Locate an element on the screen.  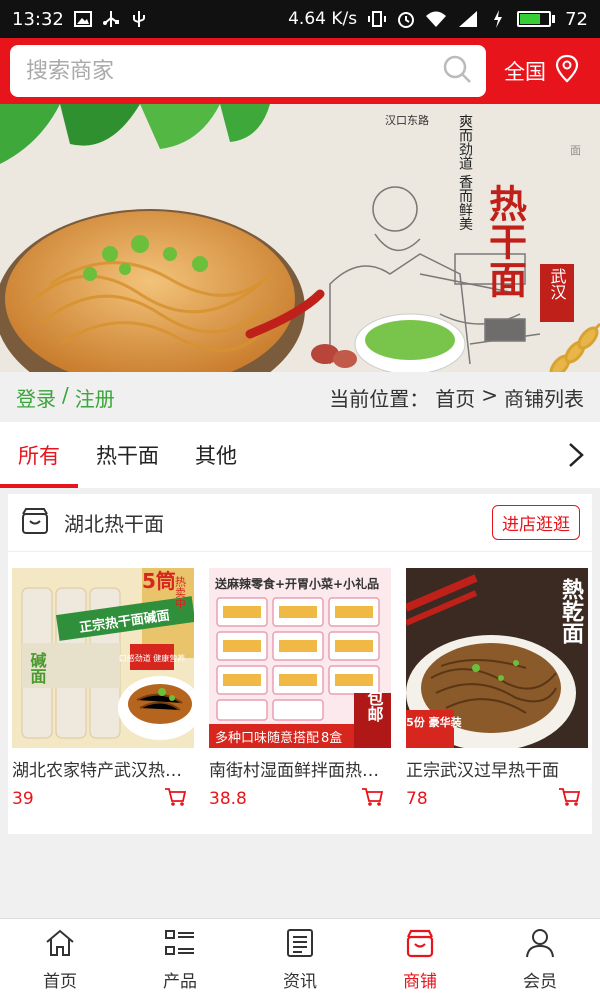
product-name: 正宗武汉过早热干面 is located at coordinates (492, 768).